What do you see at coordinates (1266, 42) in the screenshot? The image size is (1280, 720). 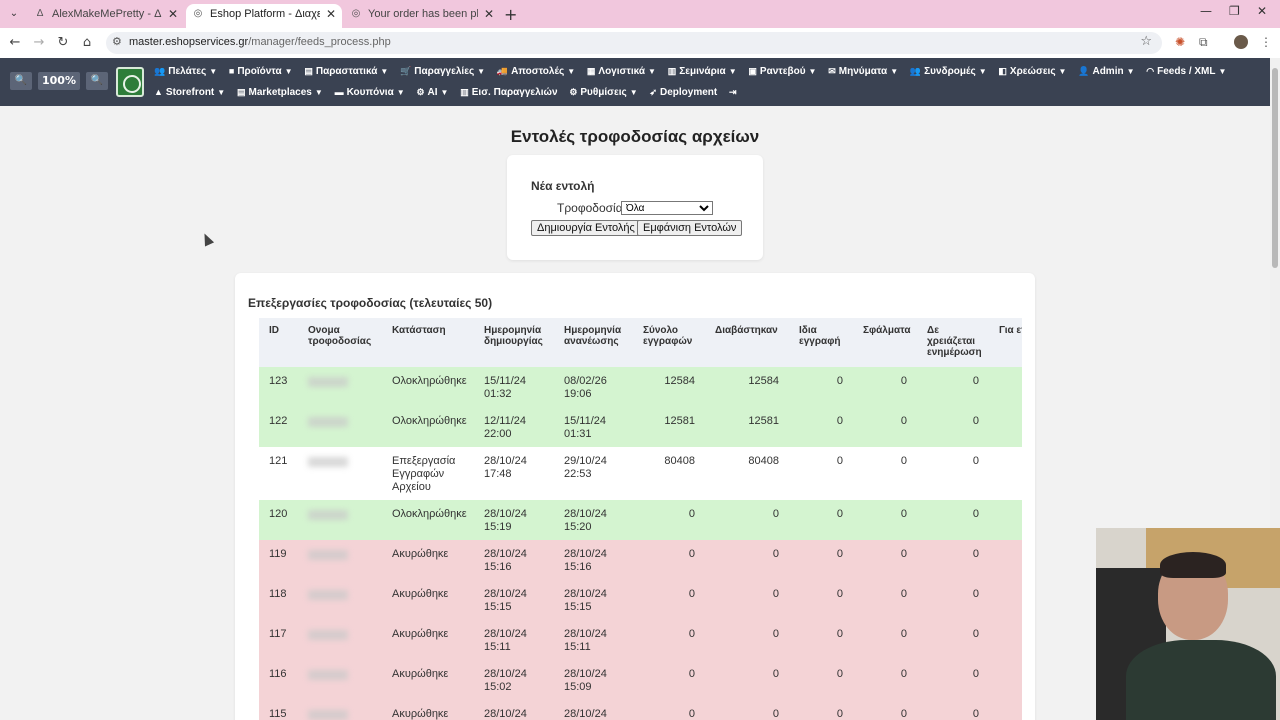 I see `kebab-menu-icon: ⋮` at bounding box center [1266, 42].